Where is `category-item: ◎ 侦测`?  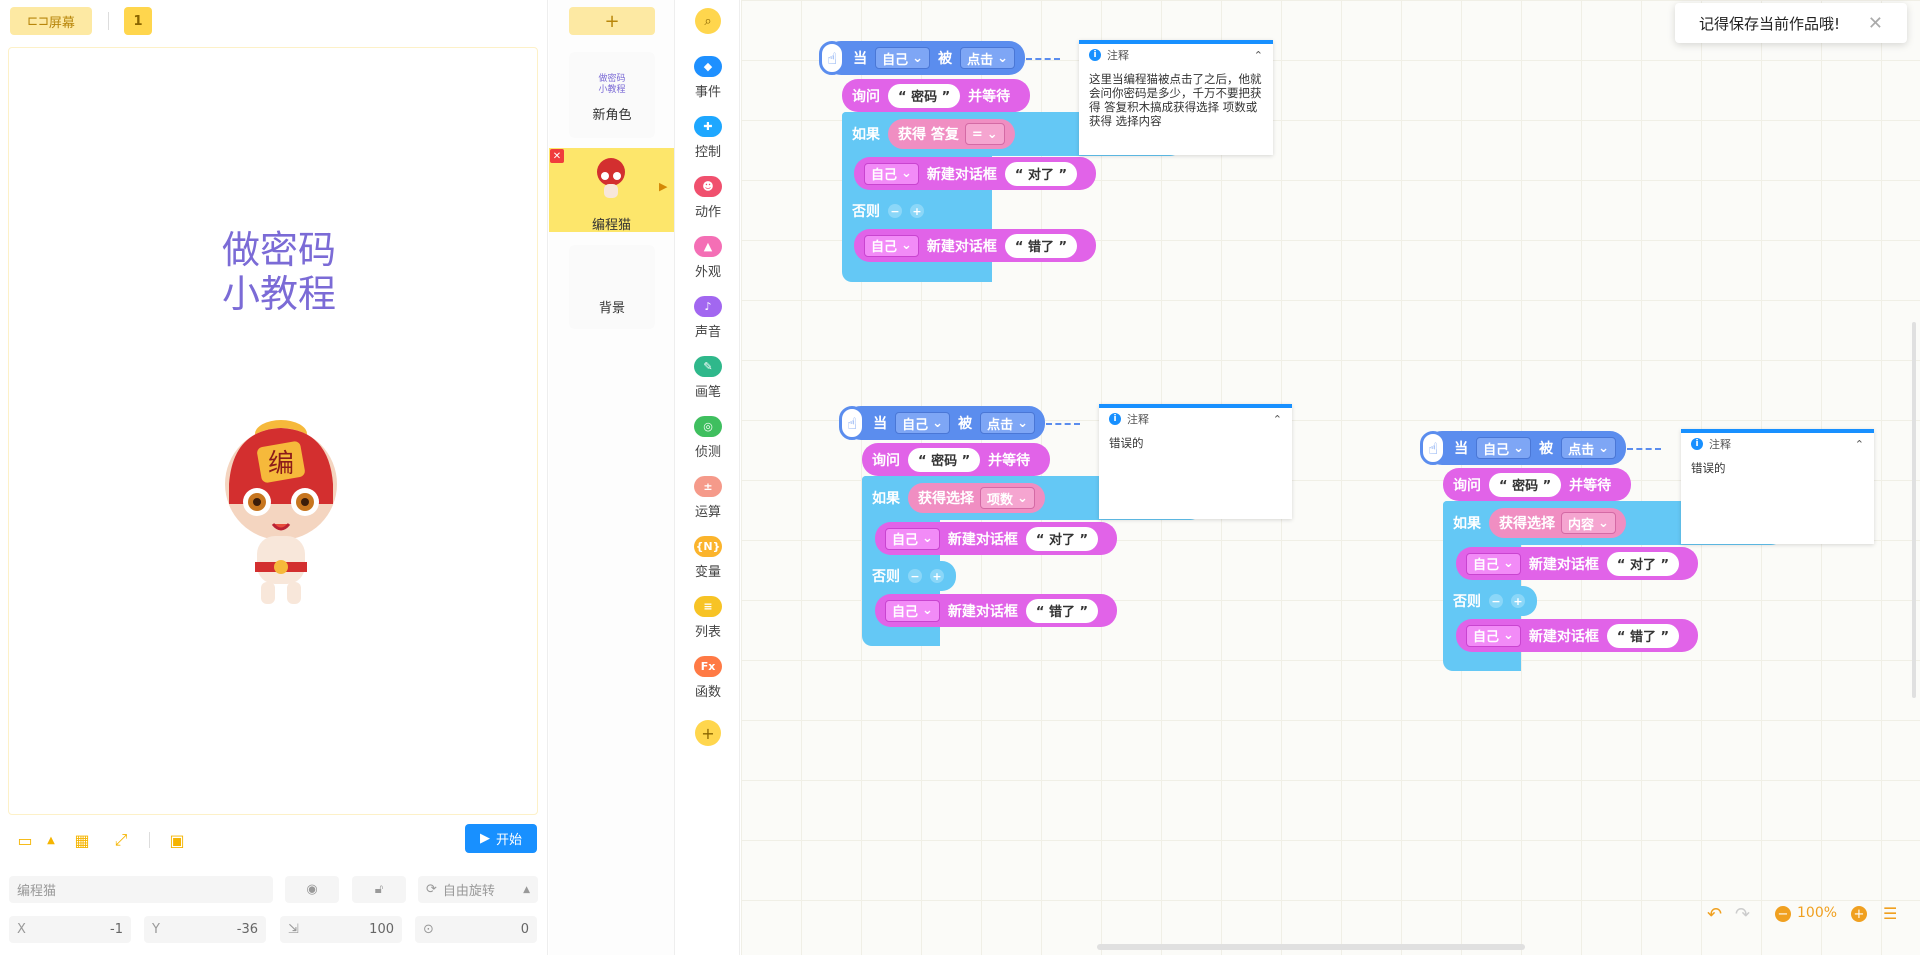
category-item: ◎ 侦测 is located at coordinates (708, 438).